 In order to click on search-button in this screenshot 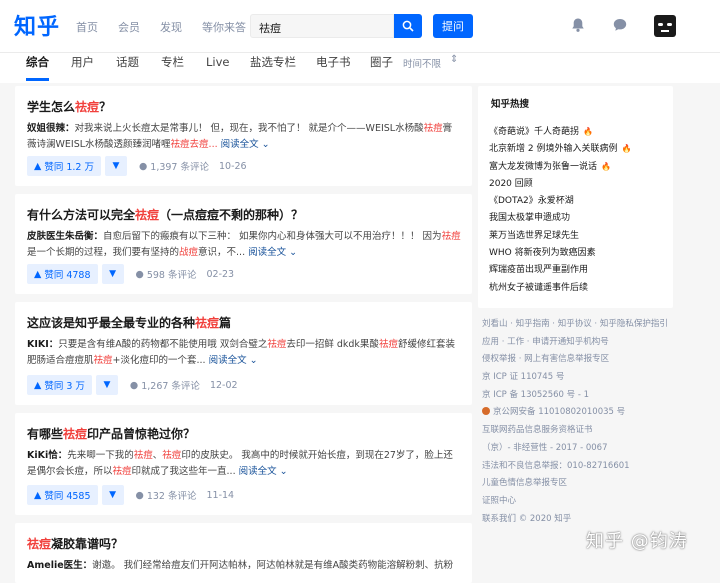, I will do `click(408, 26)`.